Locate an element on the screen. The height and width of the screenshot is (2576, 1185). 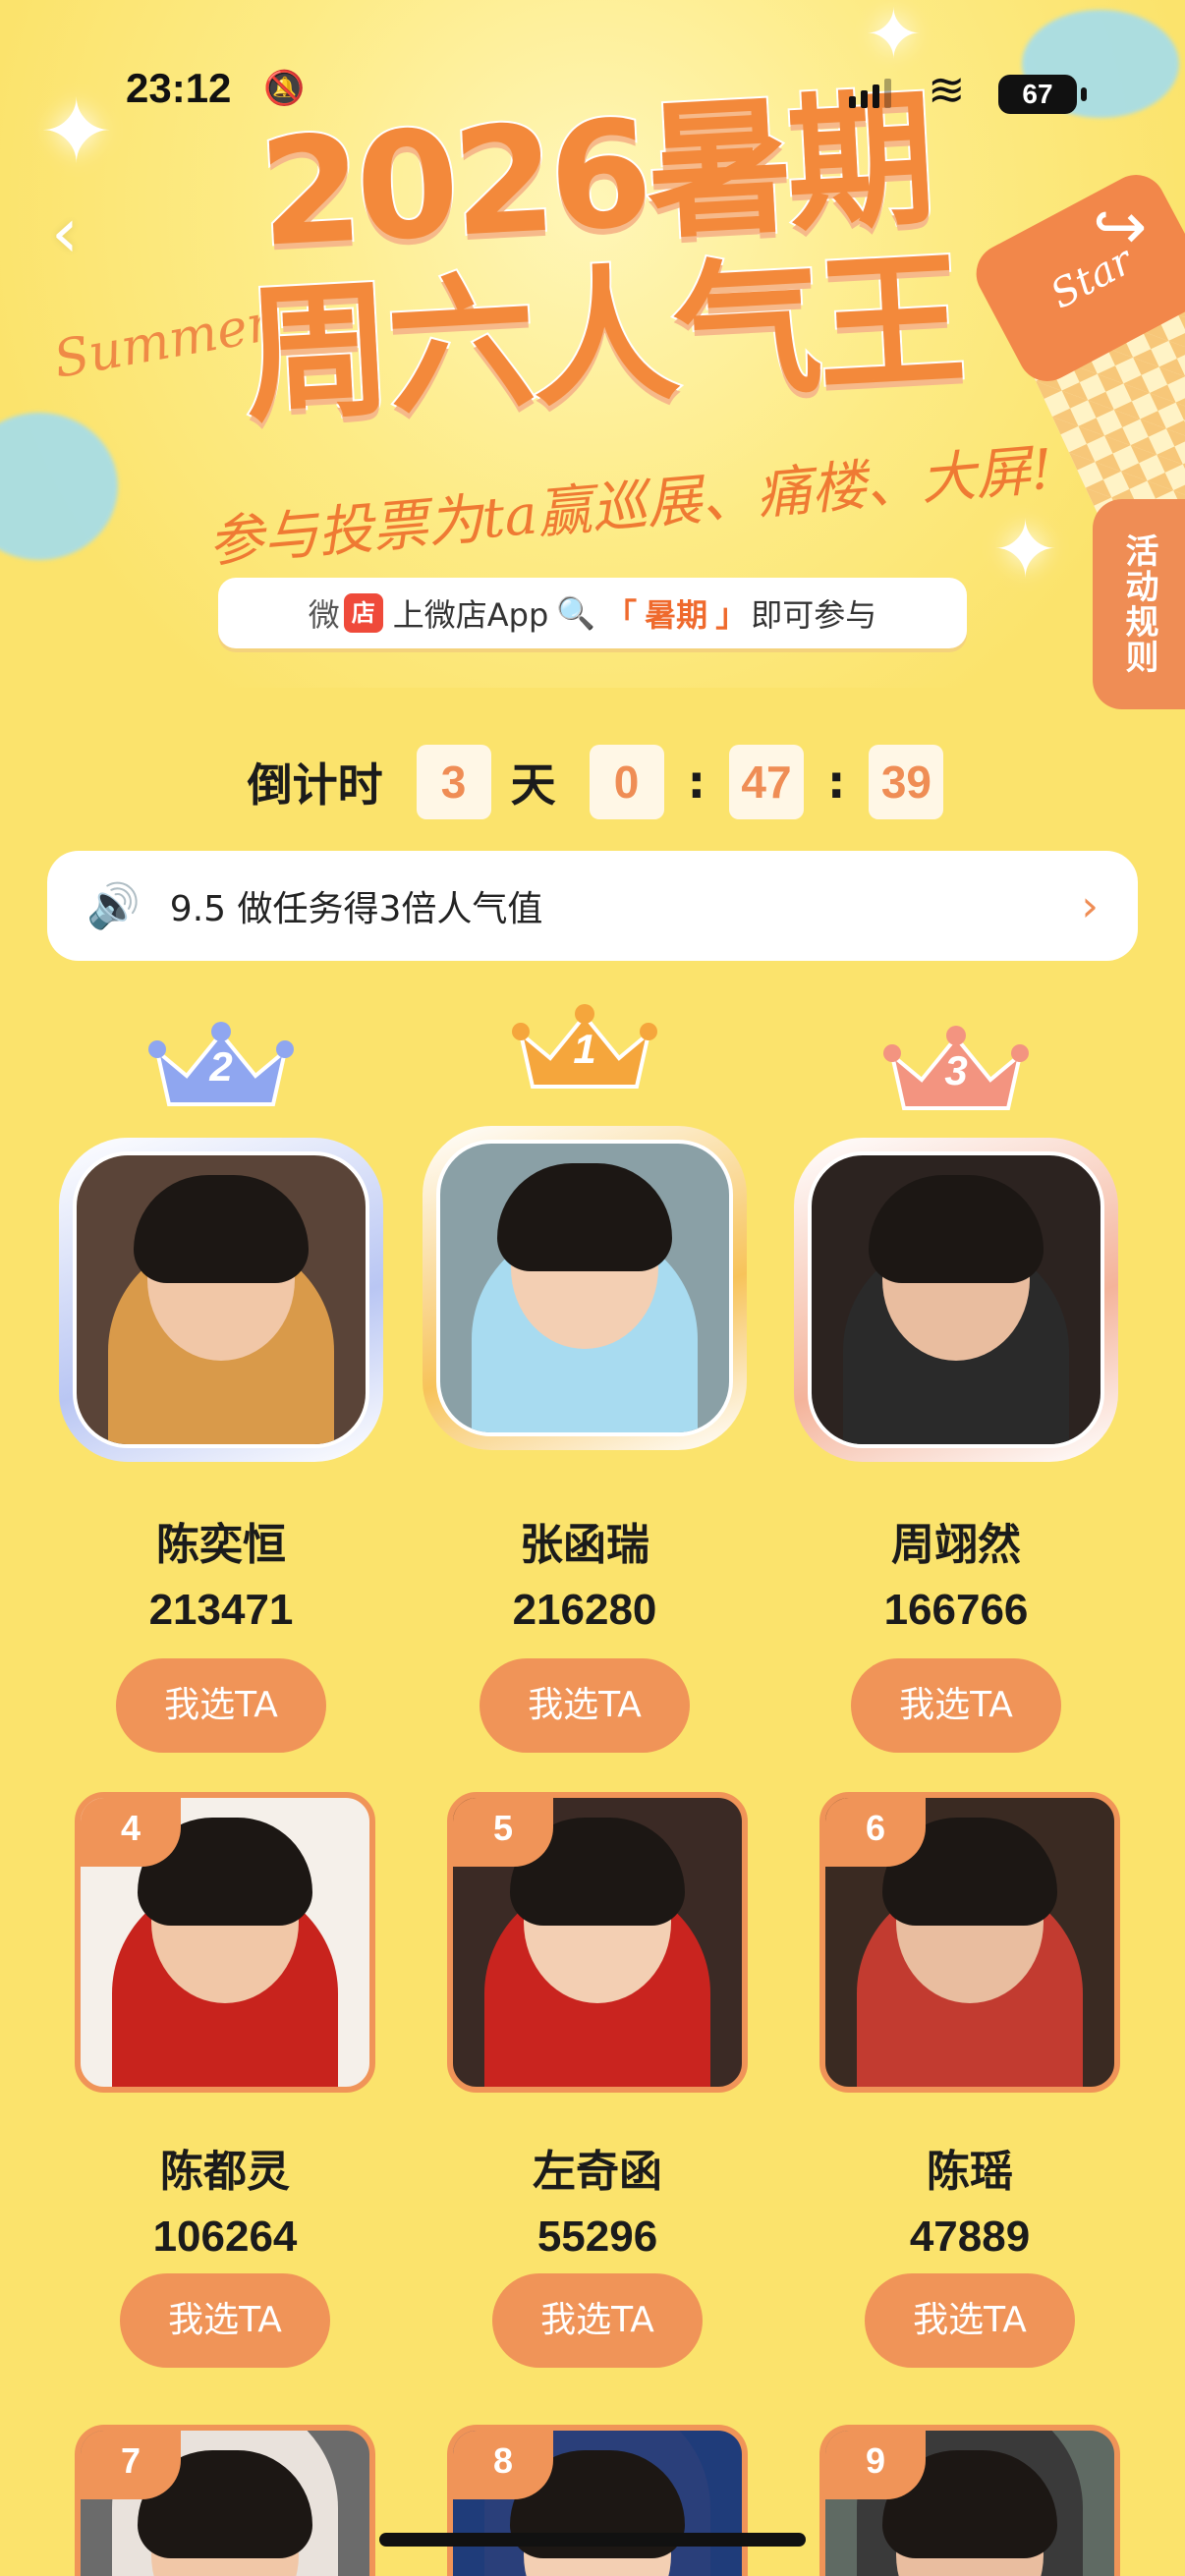
search-hint-bracket-open: 「 is located at coordinates (622, 615).